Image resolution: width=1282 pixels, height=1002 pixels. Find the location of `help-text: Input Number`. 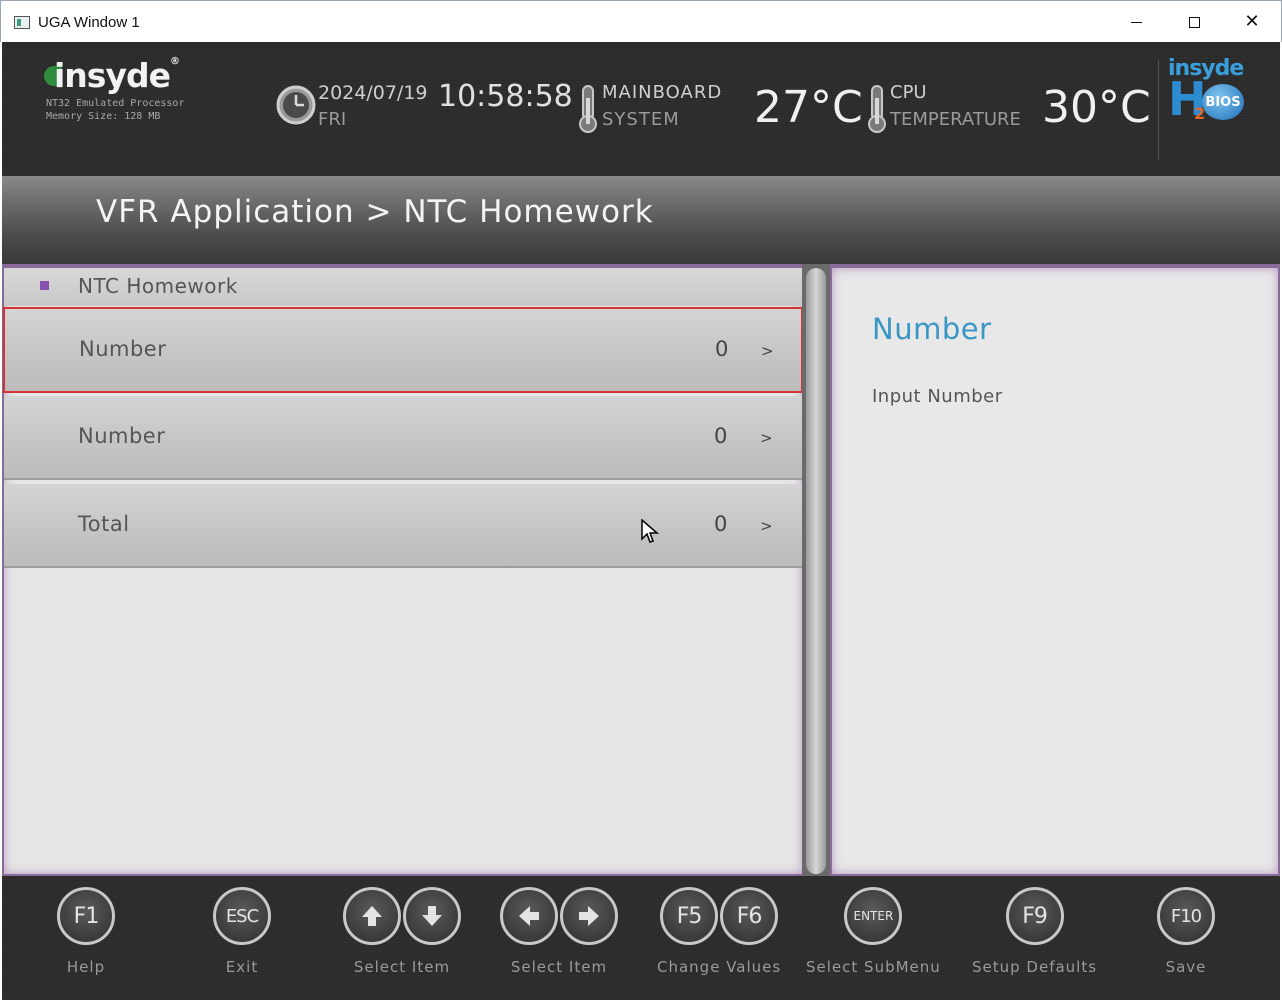

help-text: Input Number is located at coordinates (937, 396).